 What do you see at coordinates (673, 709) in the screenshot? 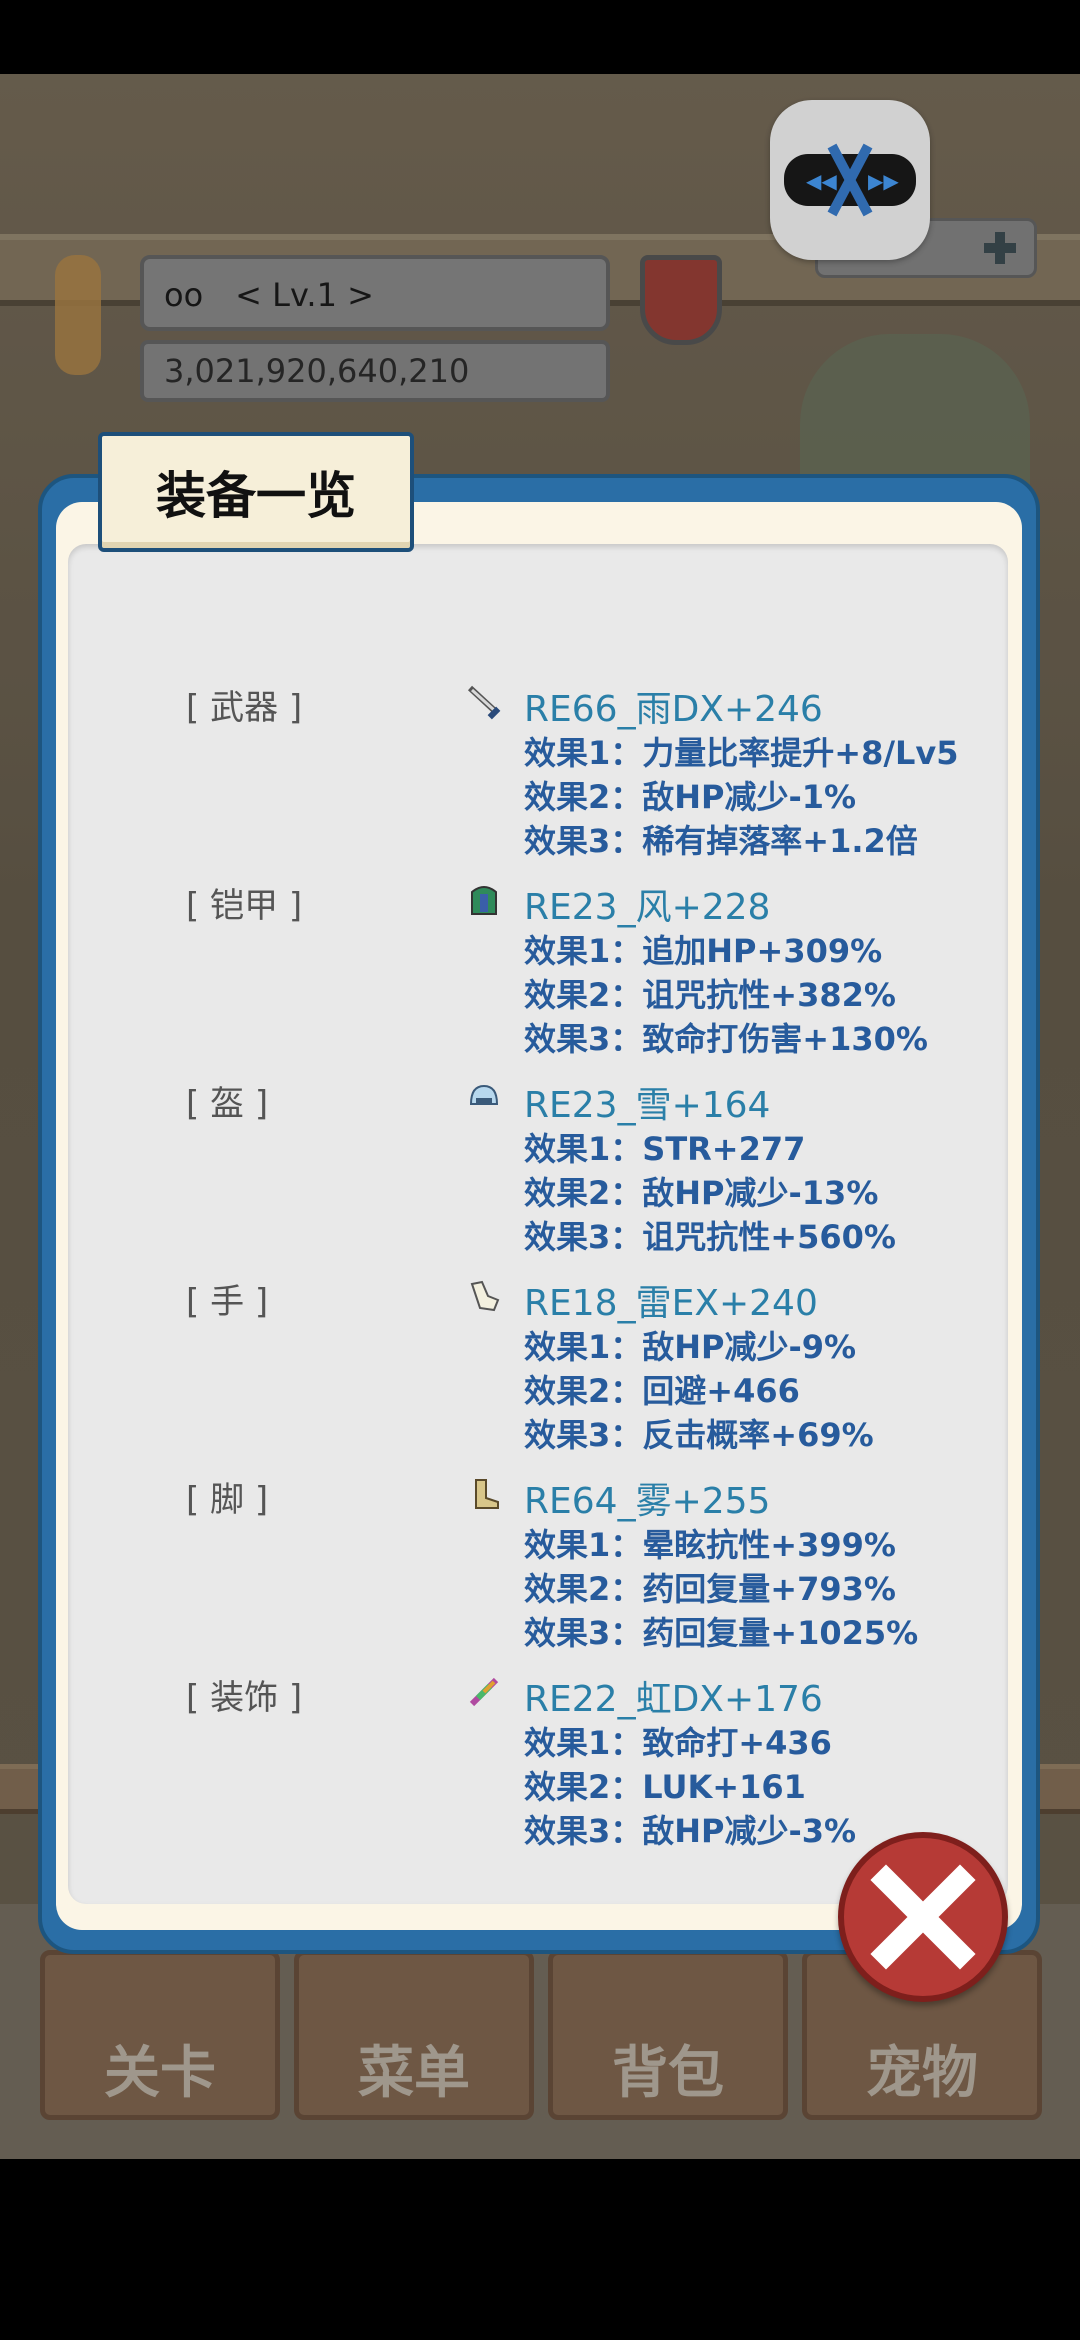
I see `item-name: RE66_雨DX+246` at bounding box center [673, 709].